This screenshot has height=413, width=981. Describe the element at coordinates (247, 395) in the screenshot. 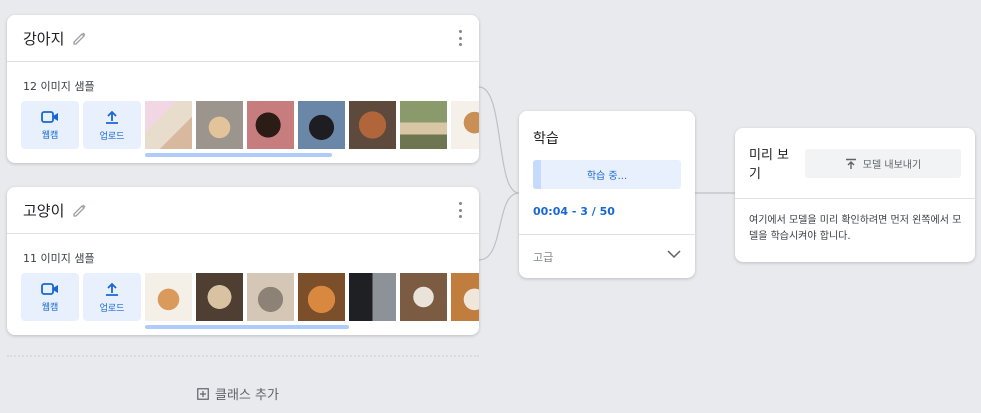

I see `add-class-label: 클래스 추가` at that location.